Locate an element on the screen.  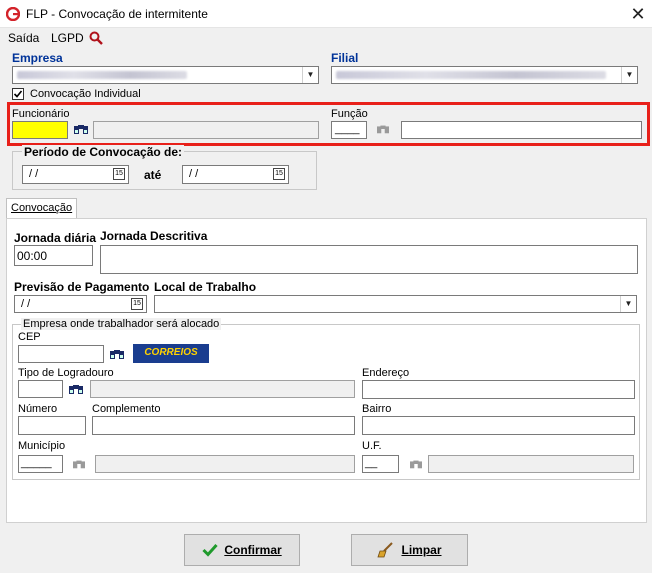
local-trabalho-select: ▼ is located at coordinates (395, 304).